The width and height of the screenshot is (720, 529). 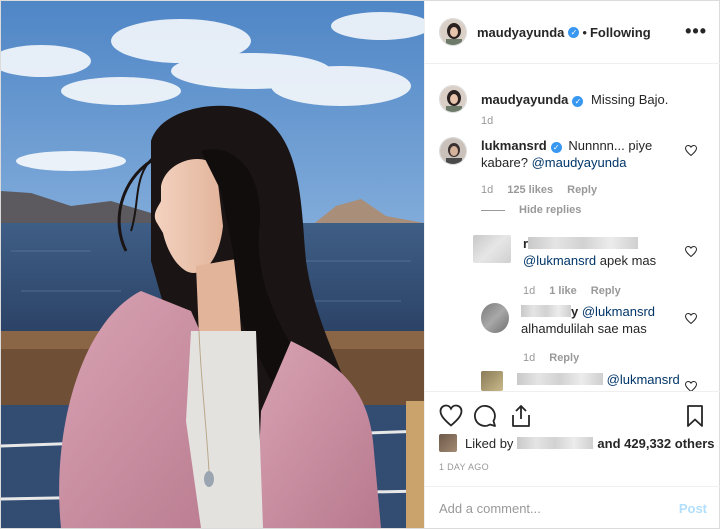 I want to click on comment-likes: 125 likes, so click(x=530, y=190).